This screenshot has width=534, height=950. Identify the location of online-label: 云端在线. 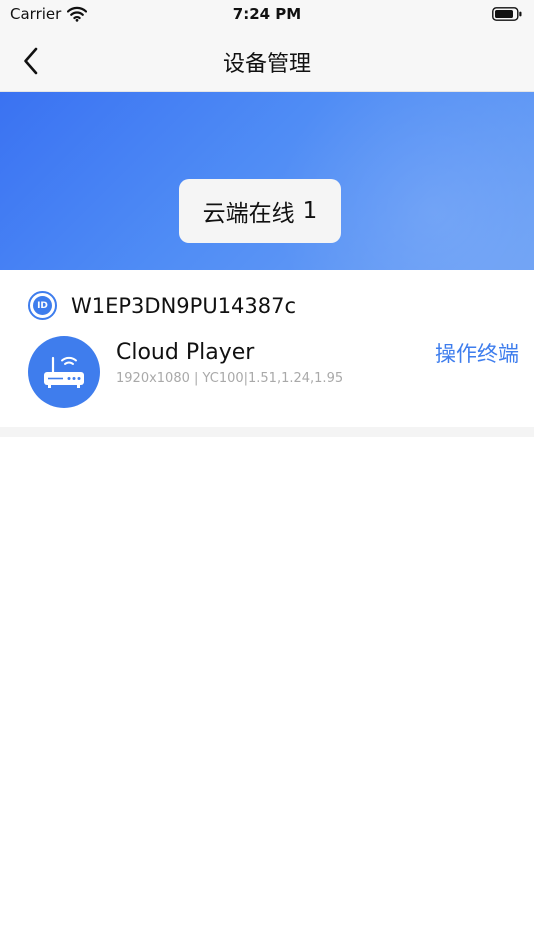
(248, 214).